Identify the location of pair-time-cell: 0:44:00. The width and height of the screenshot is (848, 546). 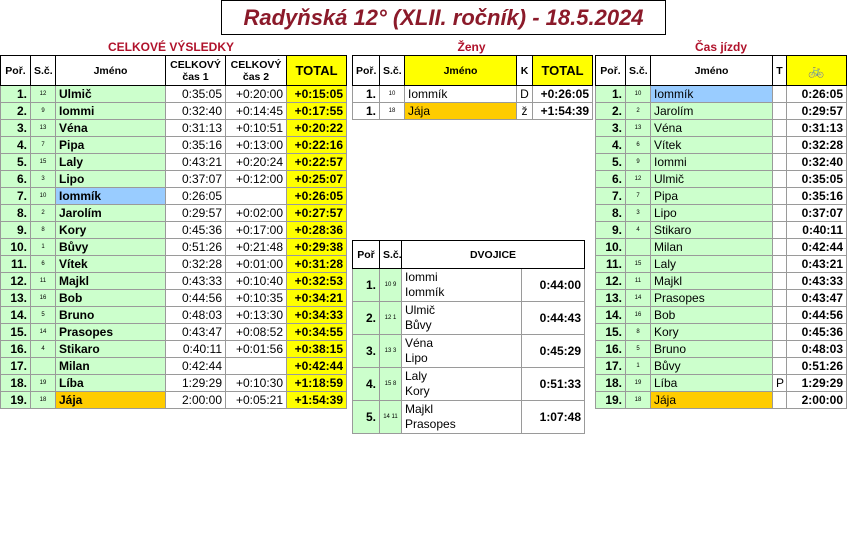
(553, 285).